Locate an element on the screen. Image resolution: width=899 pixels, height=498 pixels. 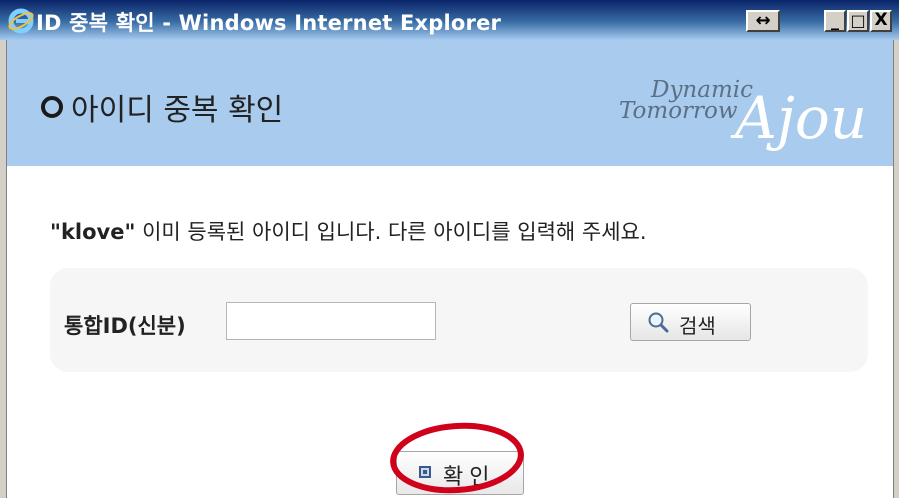
ajou-logo-icon: Ajou is located at coordinates (798, 118).